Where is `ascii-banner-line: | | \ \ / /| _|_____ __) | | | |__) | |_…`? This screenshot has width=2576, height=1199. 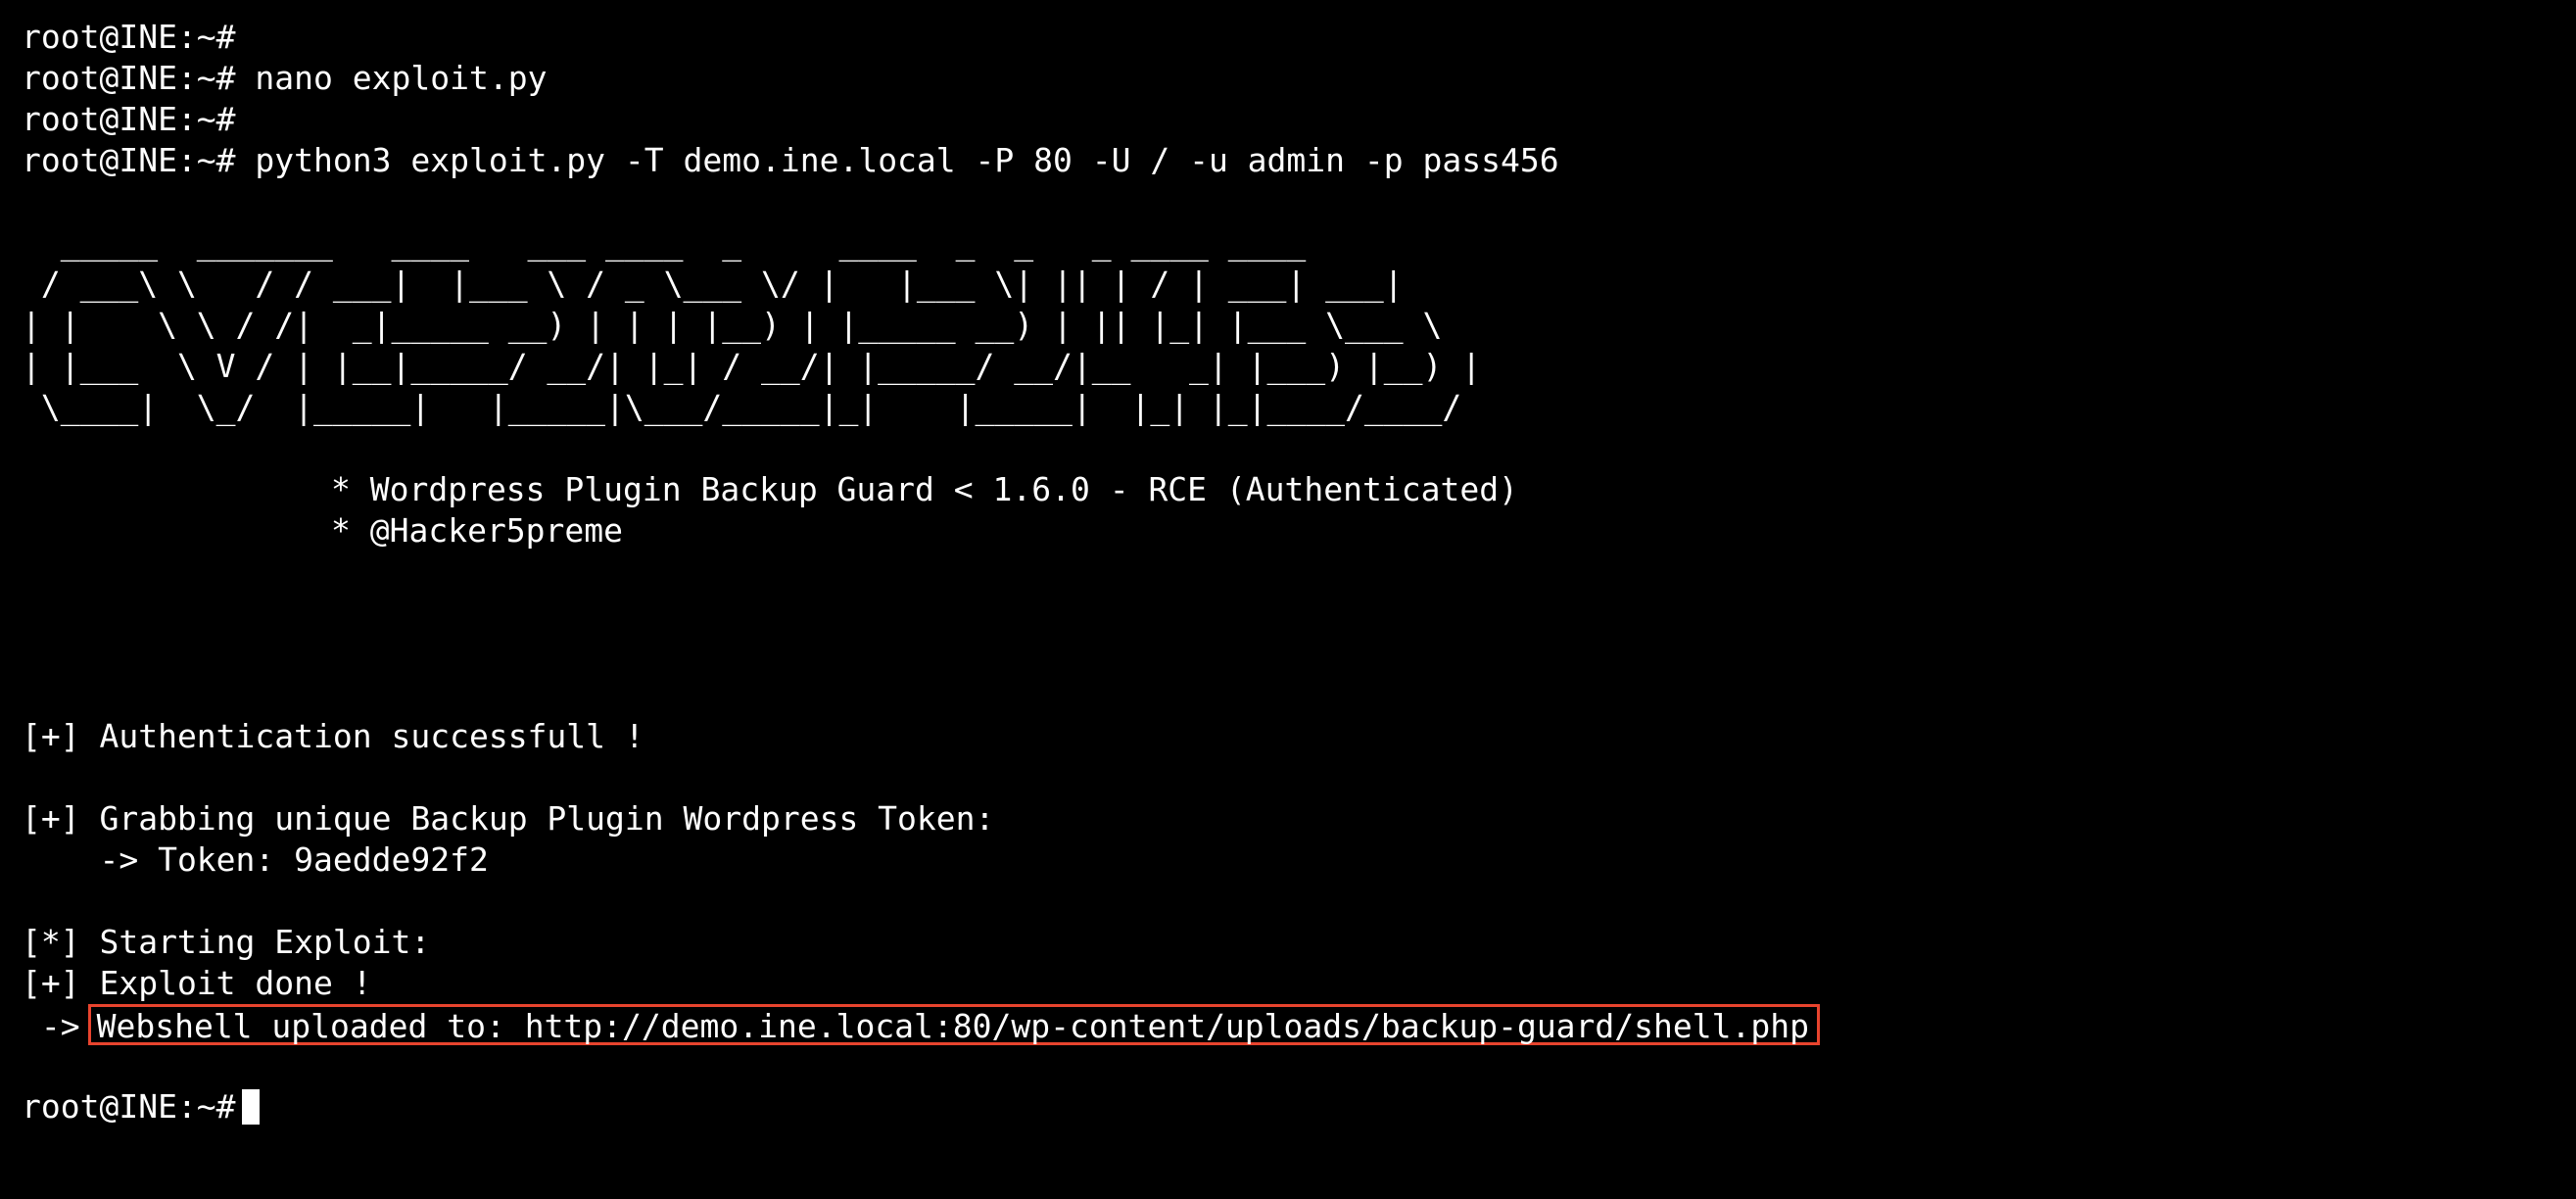 ascii-banner-line: | | \ \ / /| _|_____ __) | | | |__) | |_… is located at coordinates (732, 325).